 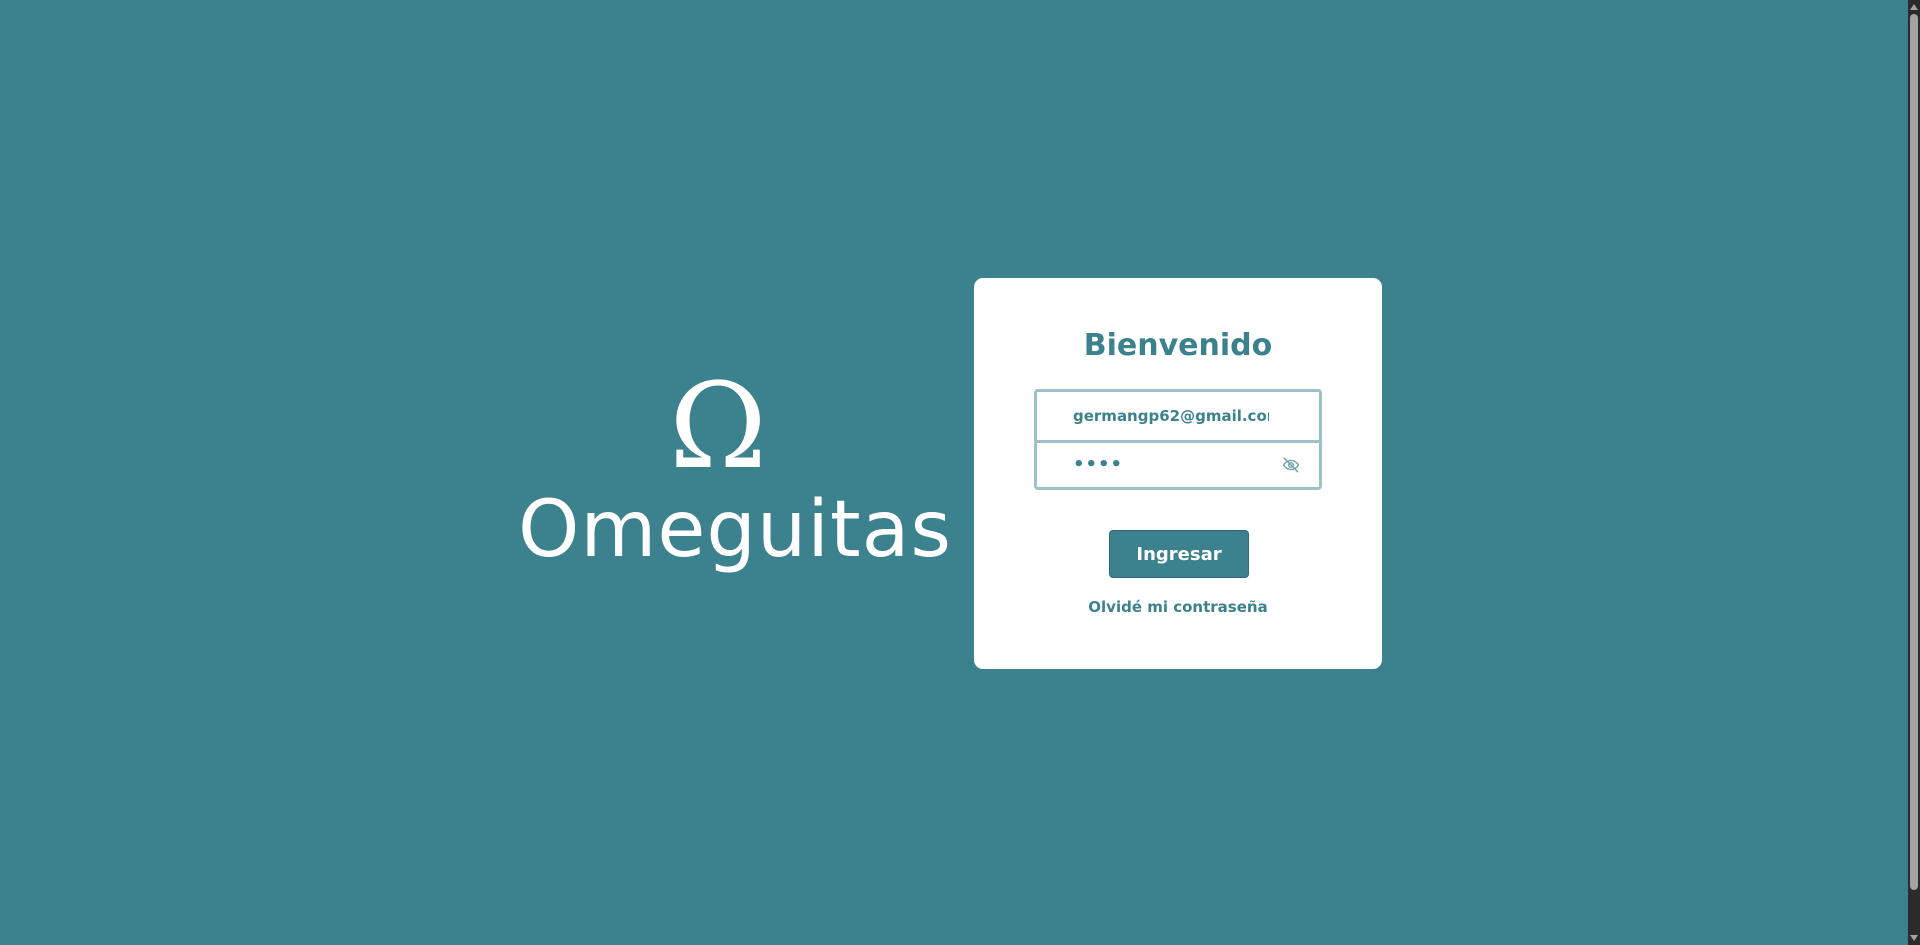 I want to click on password-field-wrapper, so click(x=1178, y=463).